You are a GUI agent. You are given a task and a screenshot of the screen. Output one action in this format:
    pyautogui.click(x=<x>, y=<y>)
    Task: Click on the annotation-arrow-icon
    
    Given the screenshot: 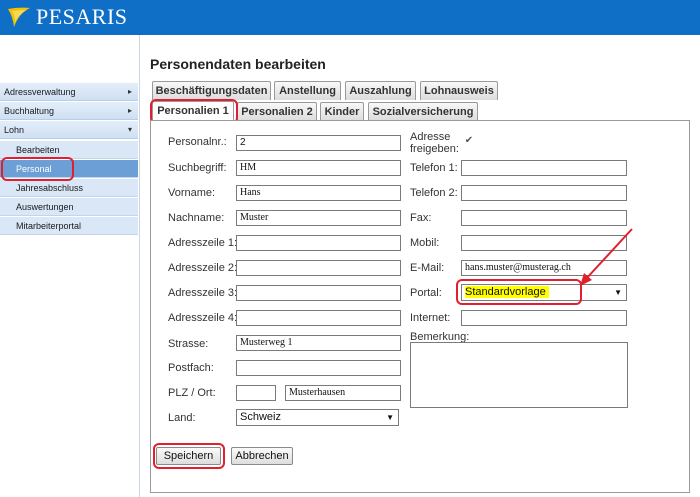 What is the action you would take?
    pyautogui.click(x=606, y=257)
    